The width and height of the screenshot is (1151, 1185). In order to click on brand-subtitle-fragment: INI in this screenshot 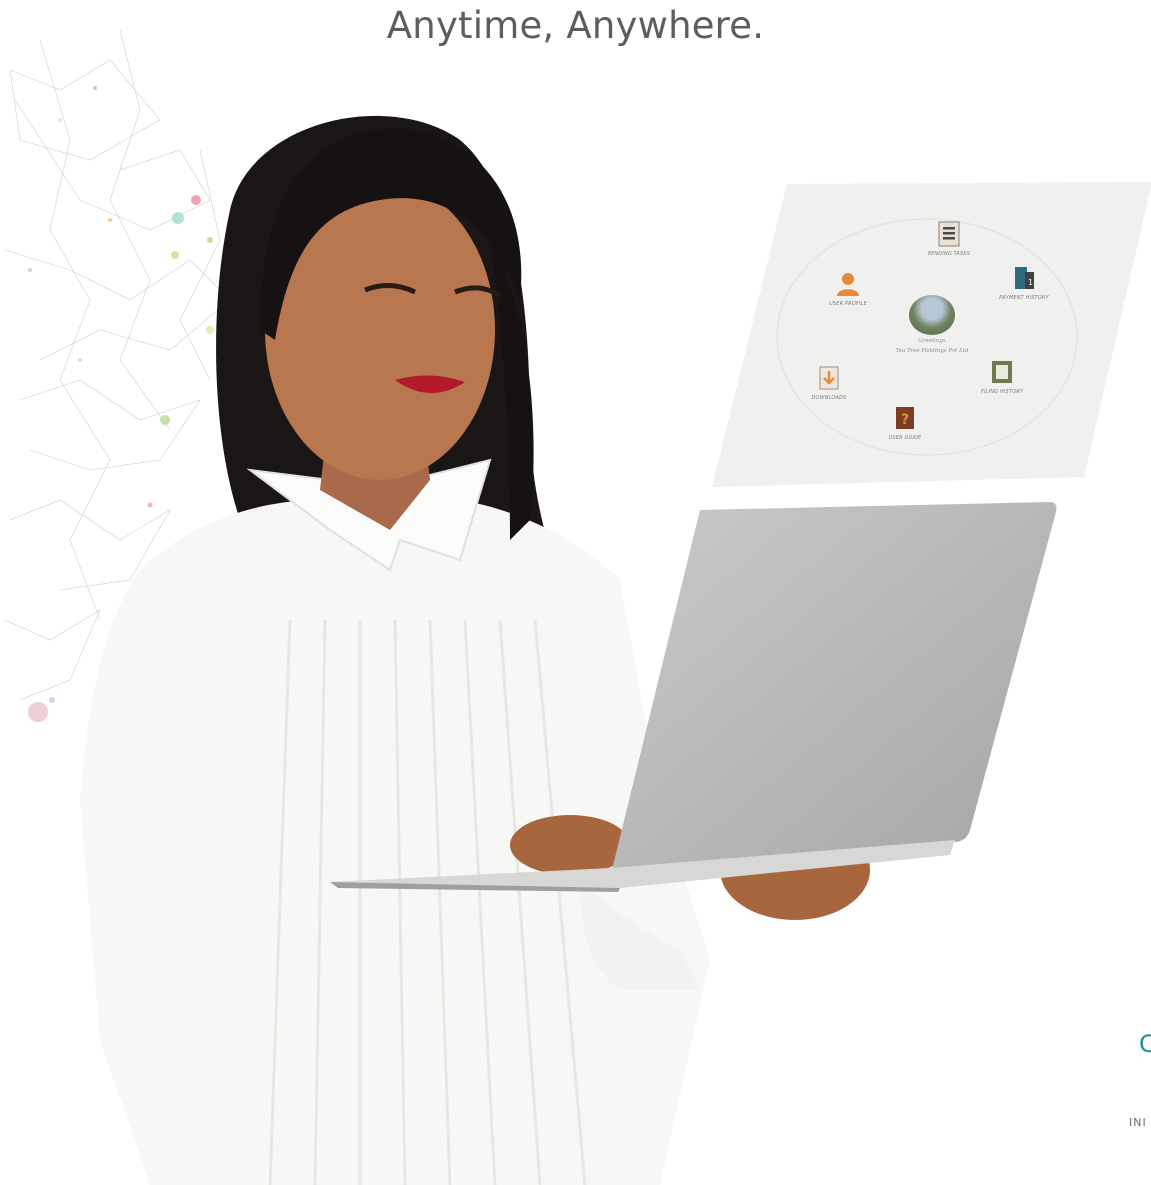, I will do `click(1138, 1122)`.